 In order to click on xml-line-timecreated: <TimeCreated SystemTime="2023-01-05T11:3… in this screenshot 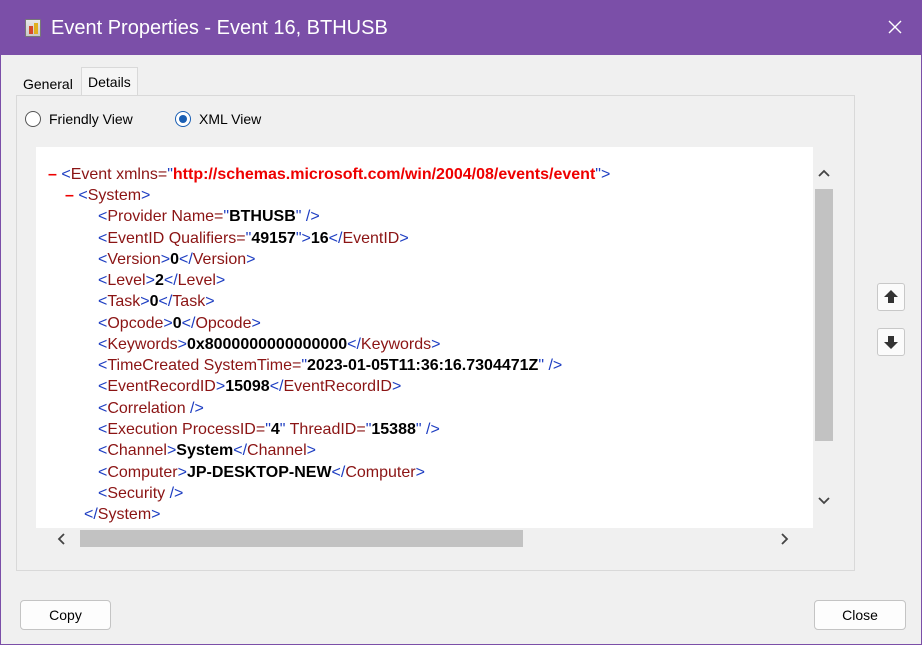, I will do `click(330, 365)`.